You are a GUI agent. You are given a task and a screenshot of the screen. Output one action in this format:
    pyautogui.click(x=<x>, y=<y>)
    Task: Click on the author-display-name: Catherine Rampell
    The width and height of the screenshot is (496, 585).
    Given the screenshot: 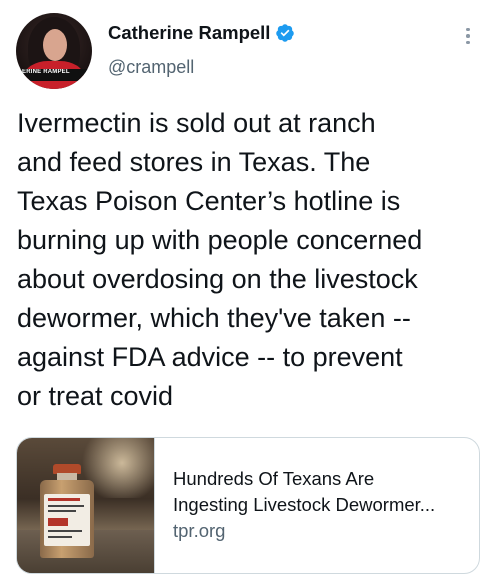 What is the action you would take?
    pyautogui.click(x=189, y=33)
    